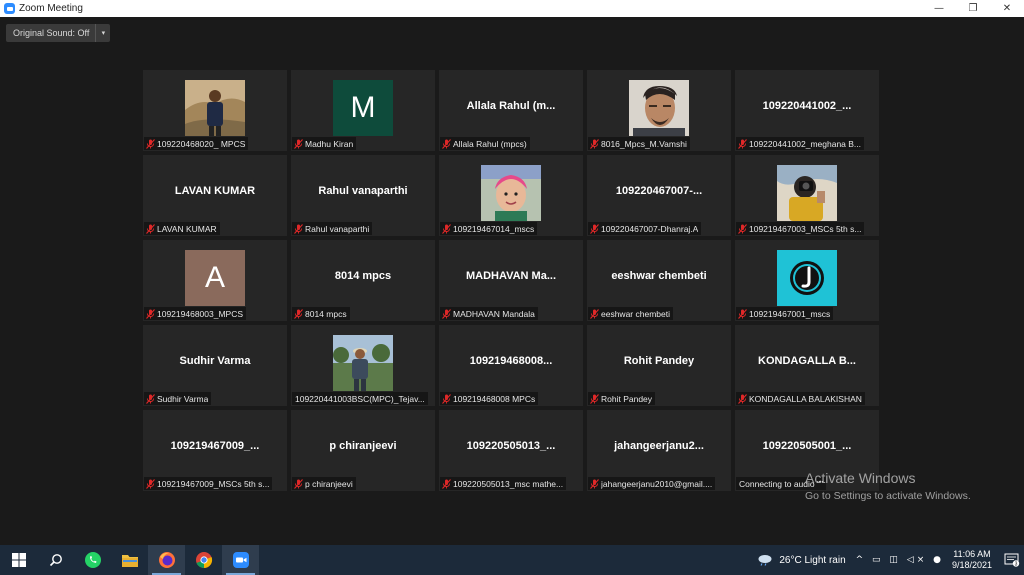  What do you see at coordinates (494, 313) in the screenshot?
I see `participant-name: MADHAVAN Mandala` at bounding box center [494, 313].